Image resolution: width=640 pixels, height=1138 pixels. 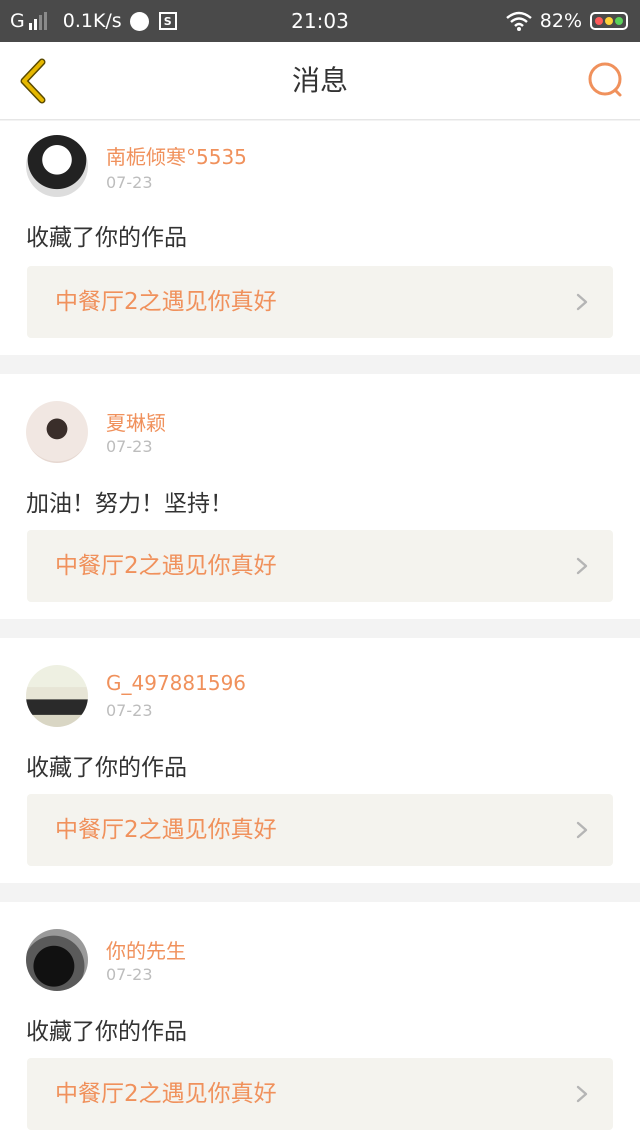 What do you see at coordinates (176, 683) in the screenshot?
I see `username: G_497881596` at bounding box center [176, 683].